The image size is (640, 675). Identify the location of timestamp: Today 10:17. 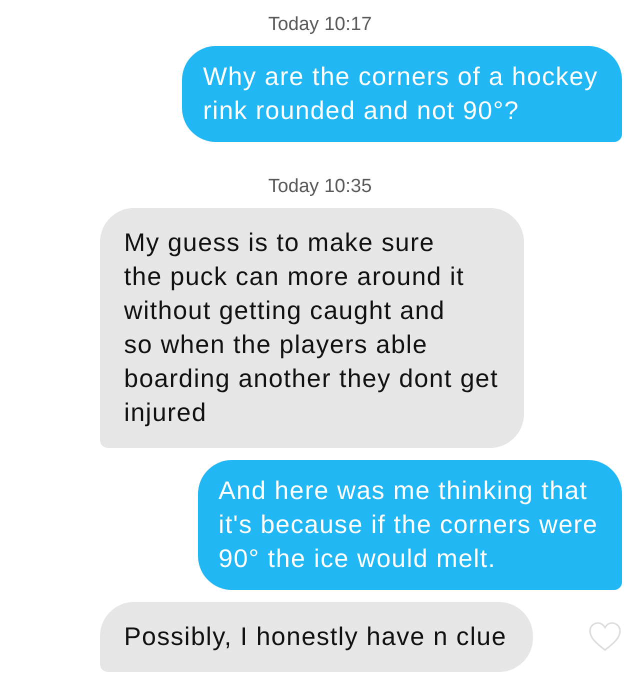
(320, 25).